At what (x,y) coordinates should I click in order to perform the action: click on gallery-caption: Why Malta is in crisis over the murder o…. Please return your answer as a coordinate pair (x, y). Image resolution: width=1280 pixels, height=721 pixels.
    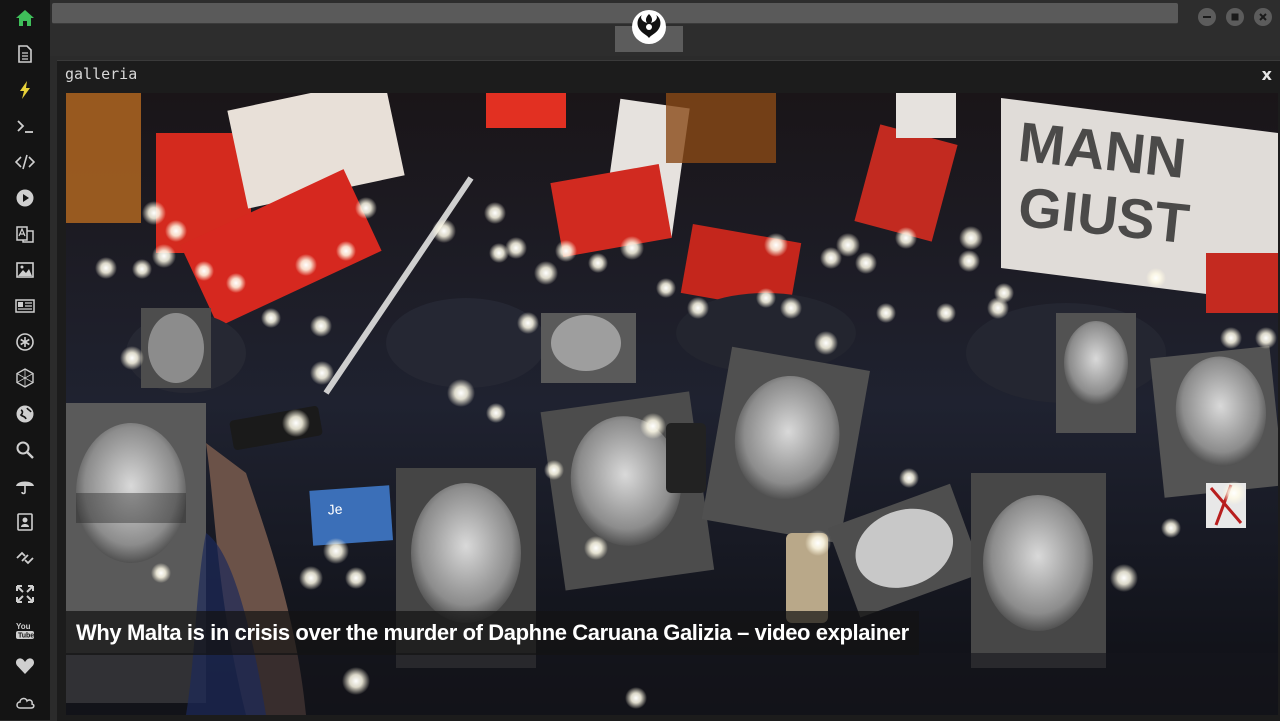
    Looking at the image, I should click on (492, 633).